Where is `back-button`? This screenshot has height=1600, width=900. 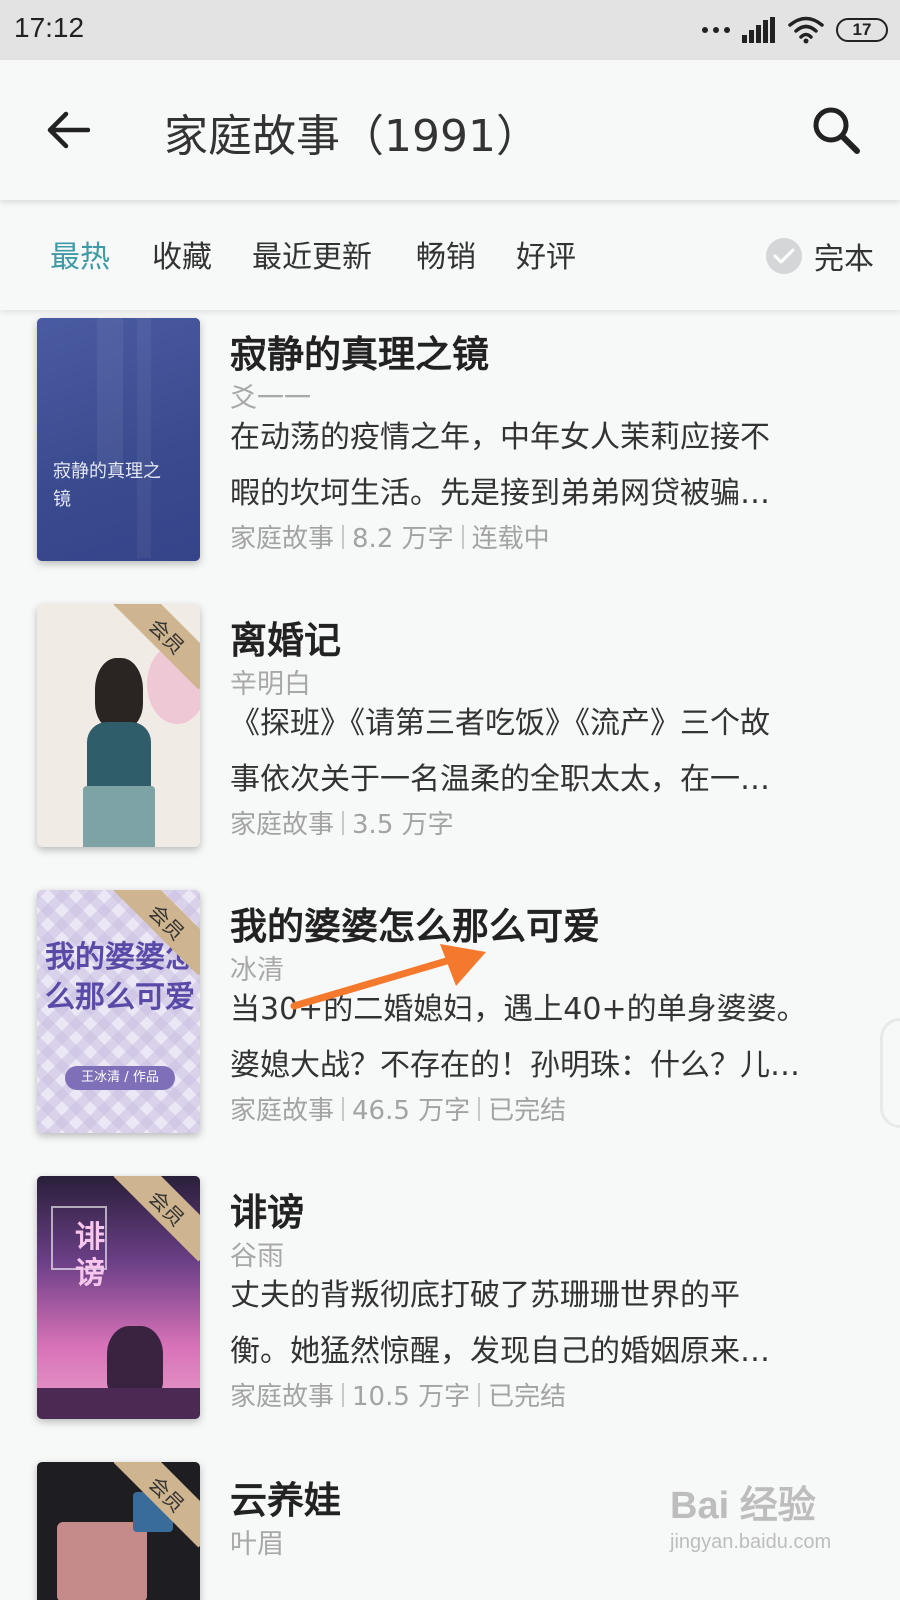
back-button is located at coordinates (68, 130).